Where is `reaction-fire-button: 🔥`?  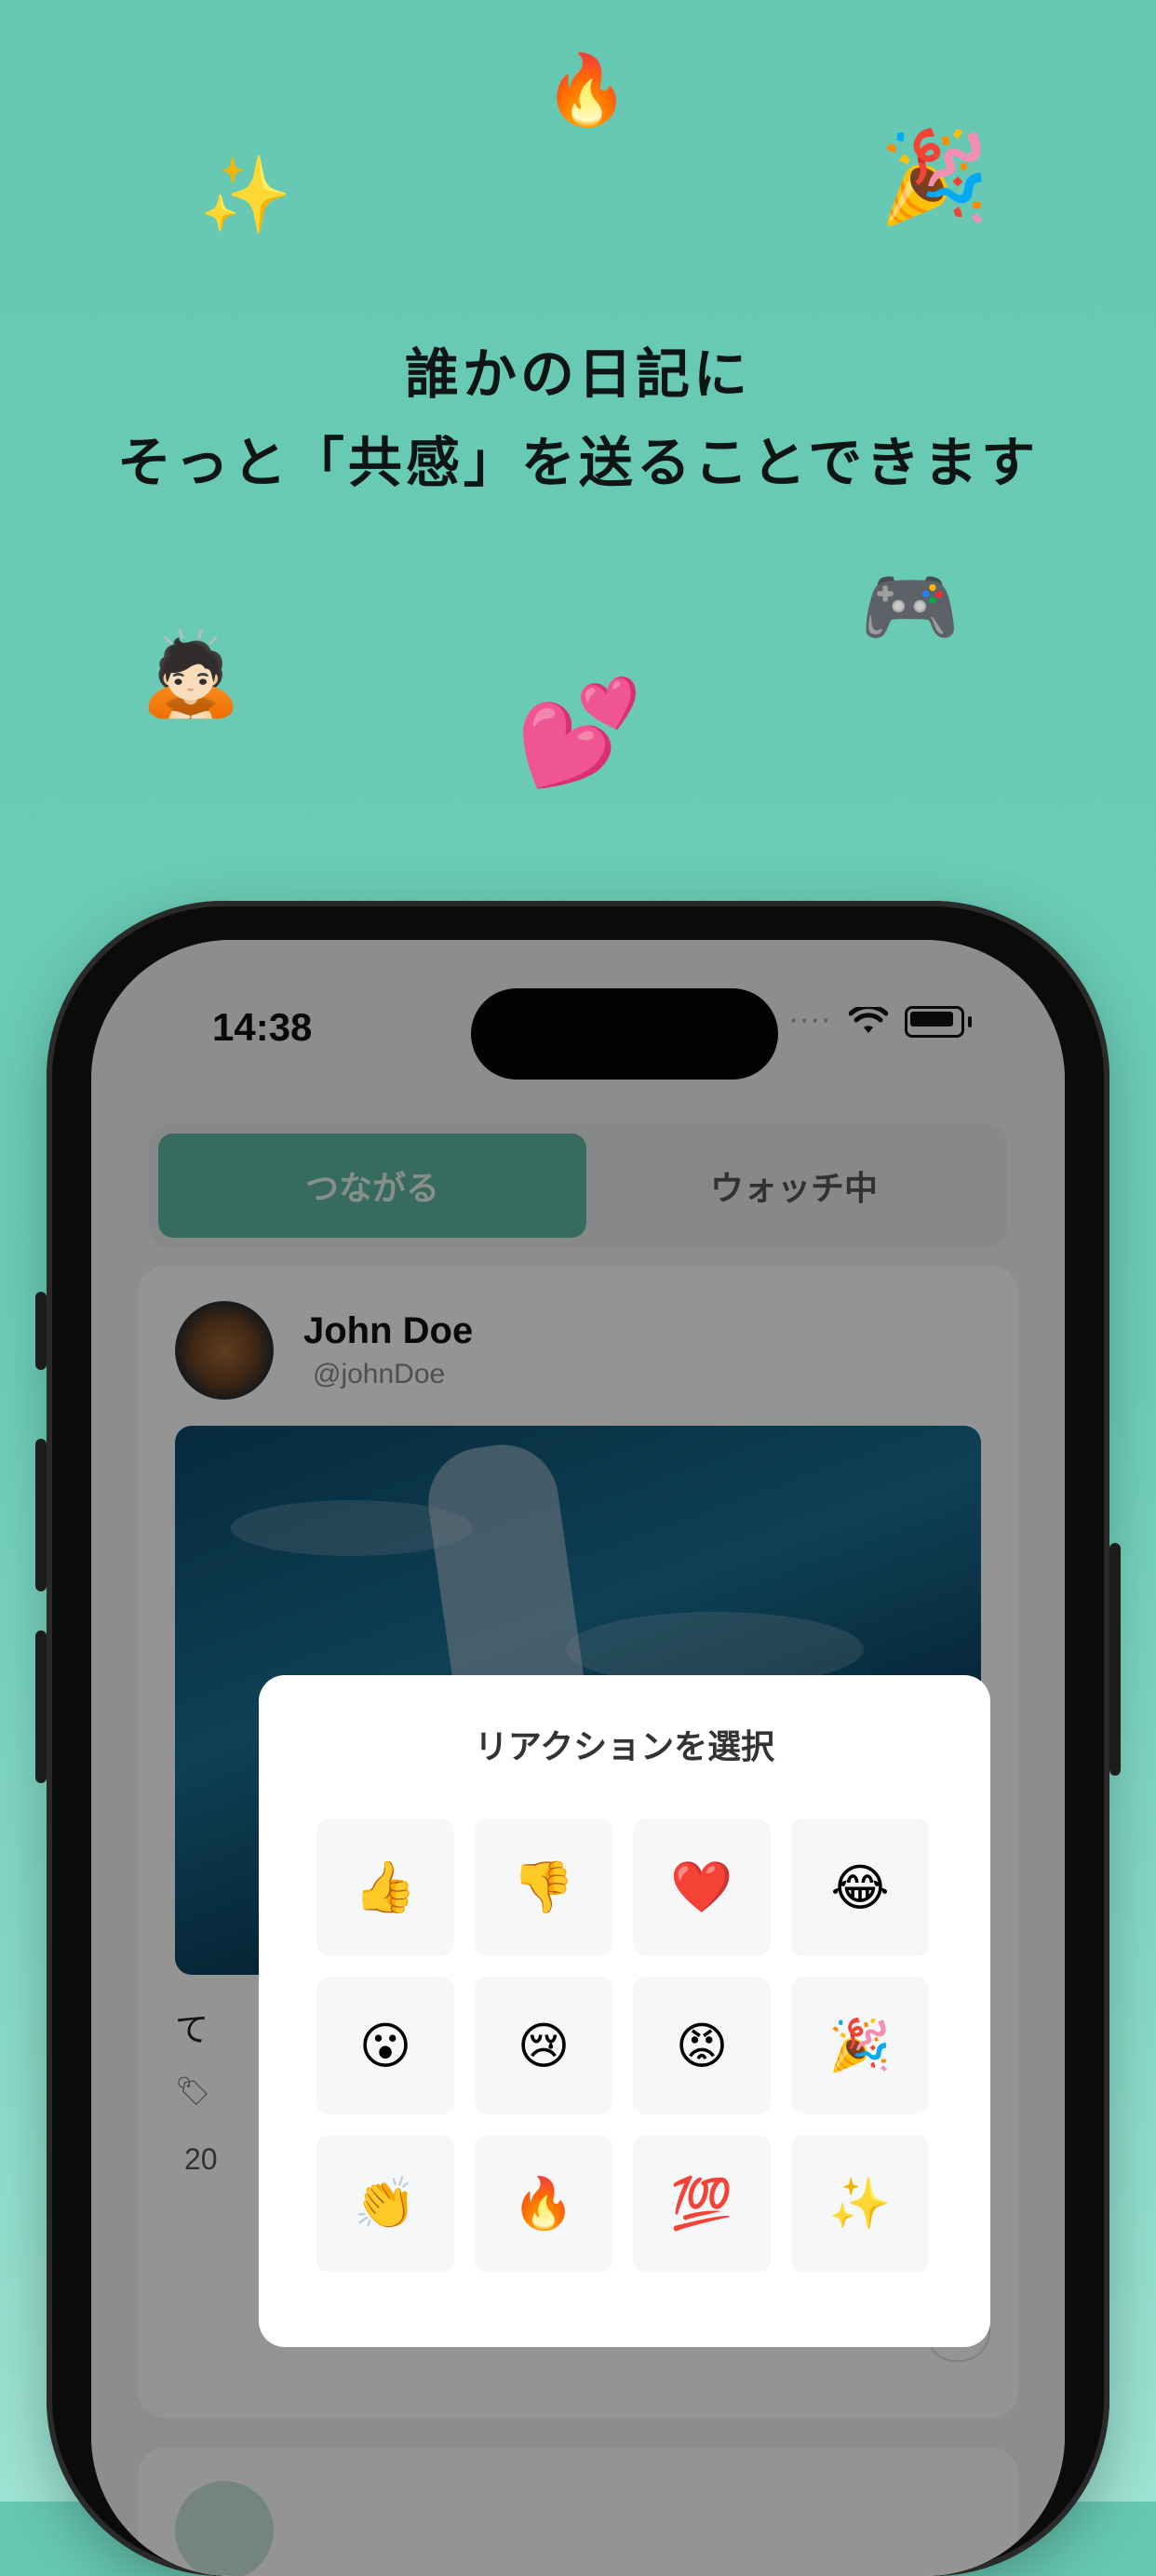
reaction-fire-button: 🔥 is located at coordinates (543, 2204).